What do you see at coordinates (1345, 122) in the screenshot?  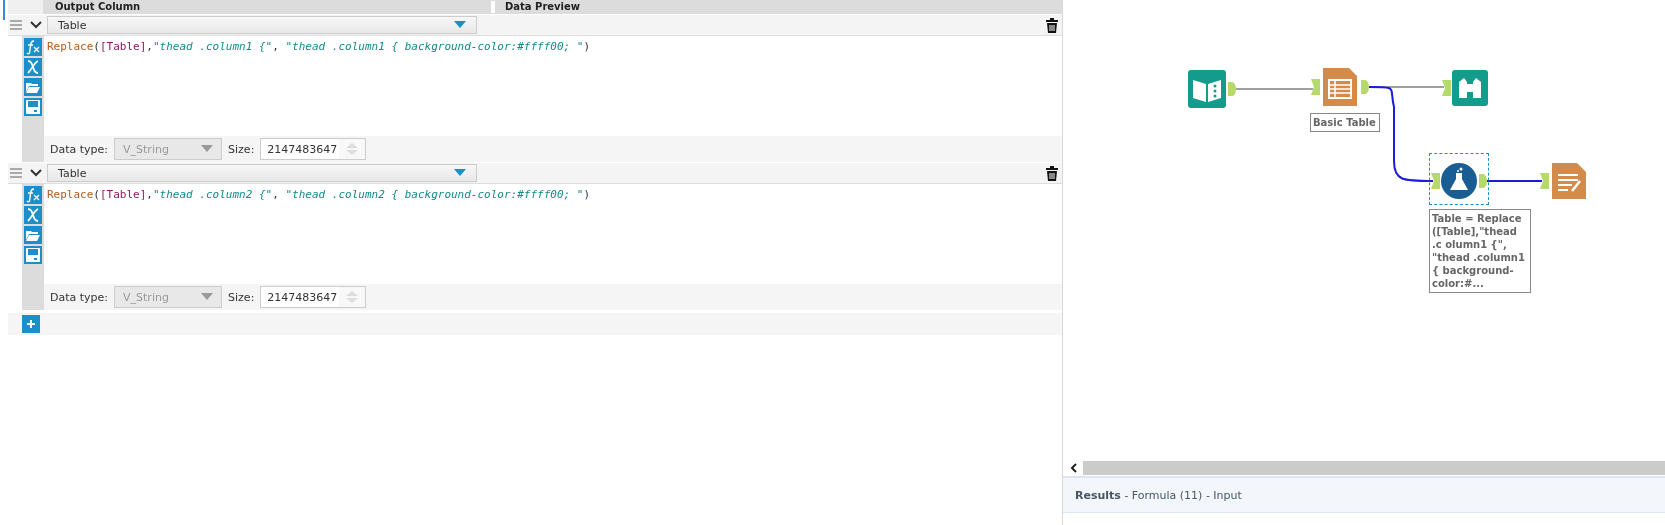 I see `tool-annotation: Basic Table` at bounding box center [1345, 122].